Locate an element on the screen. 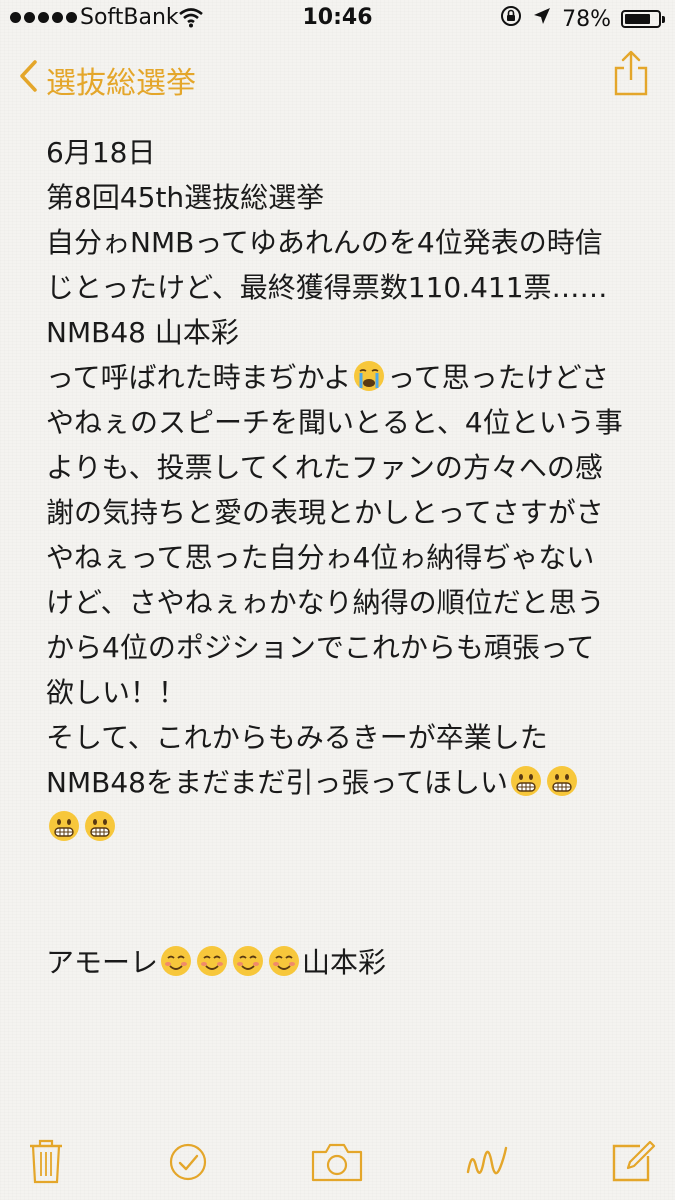  camera-icon is located at coordinates (337, 1166).